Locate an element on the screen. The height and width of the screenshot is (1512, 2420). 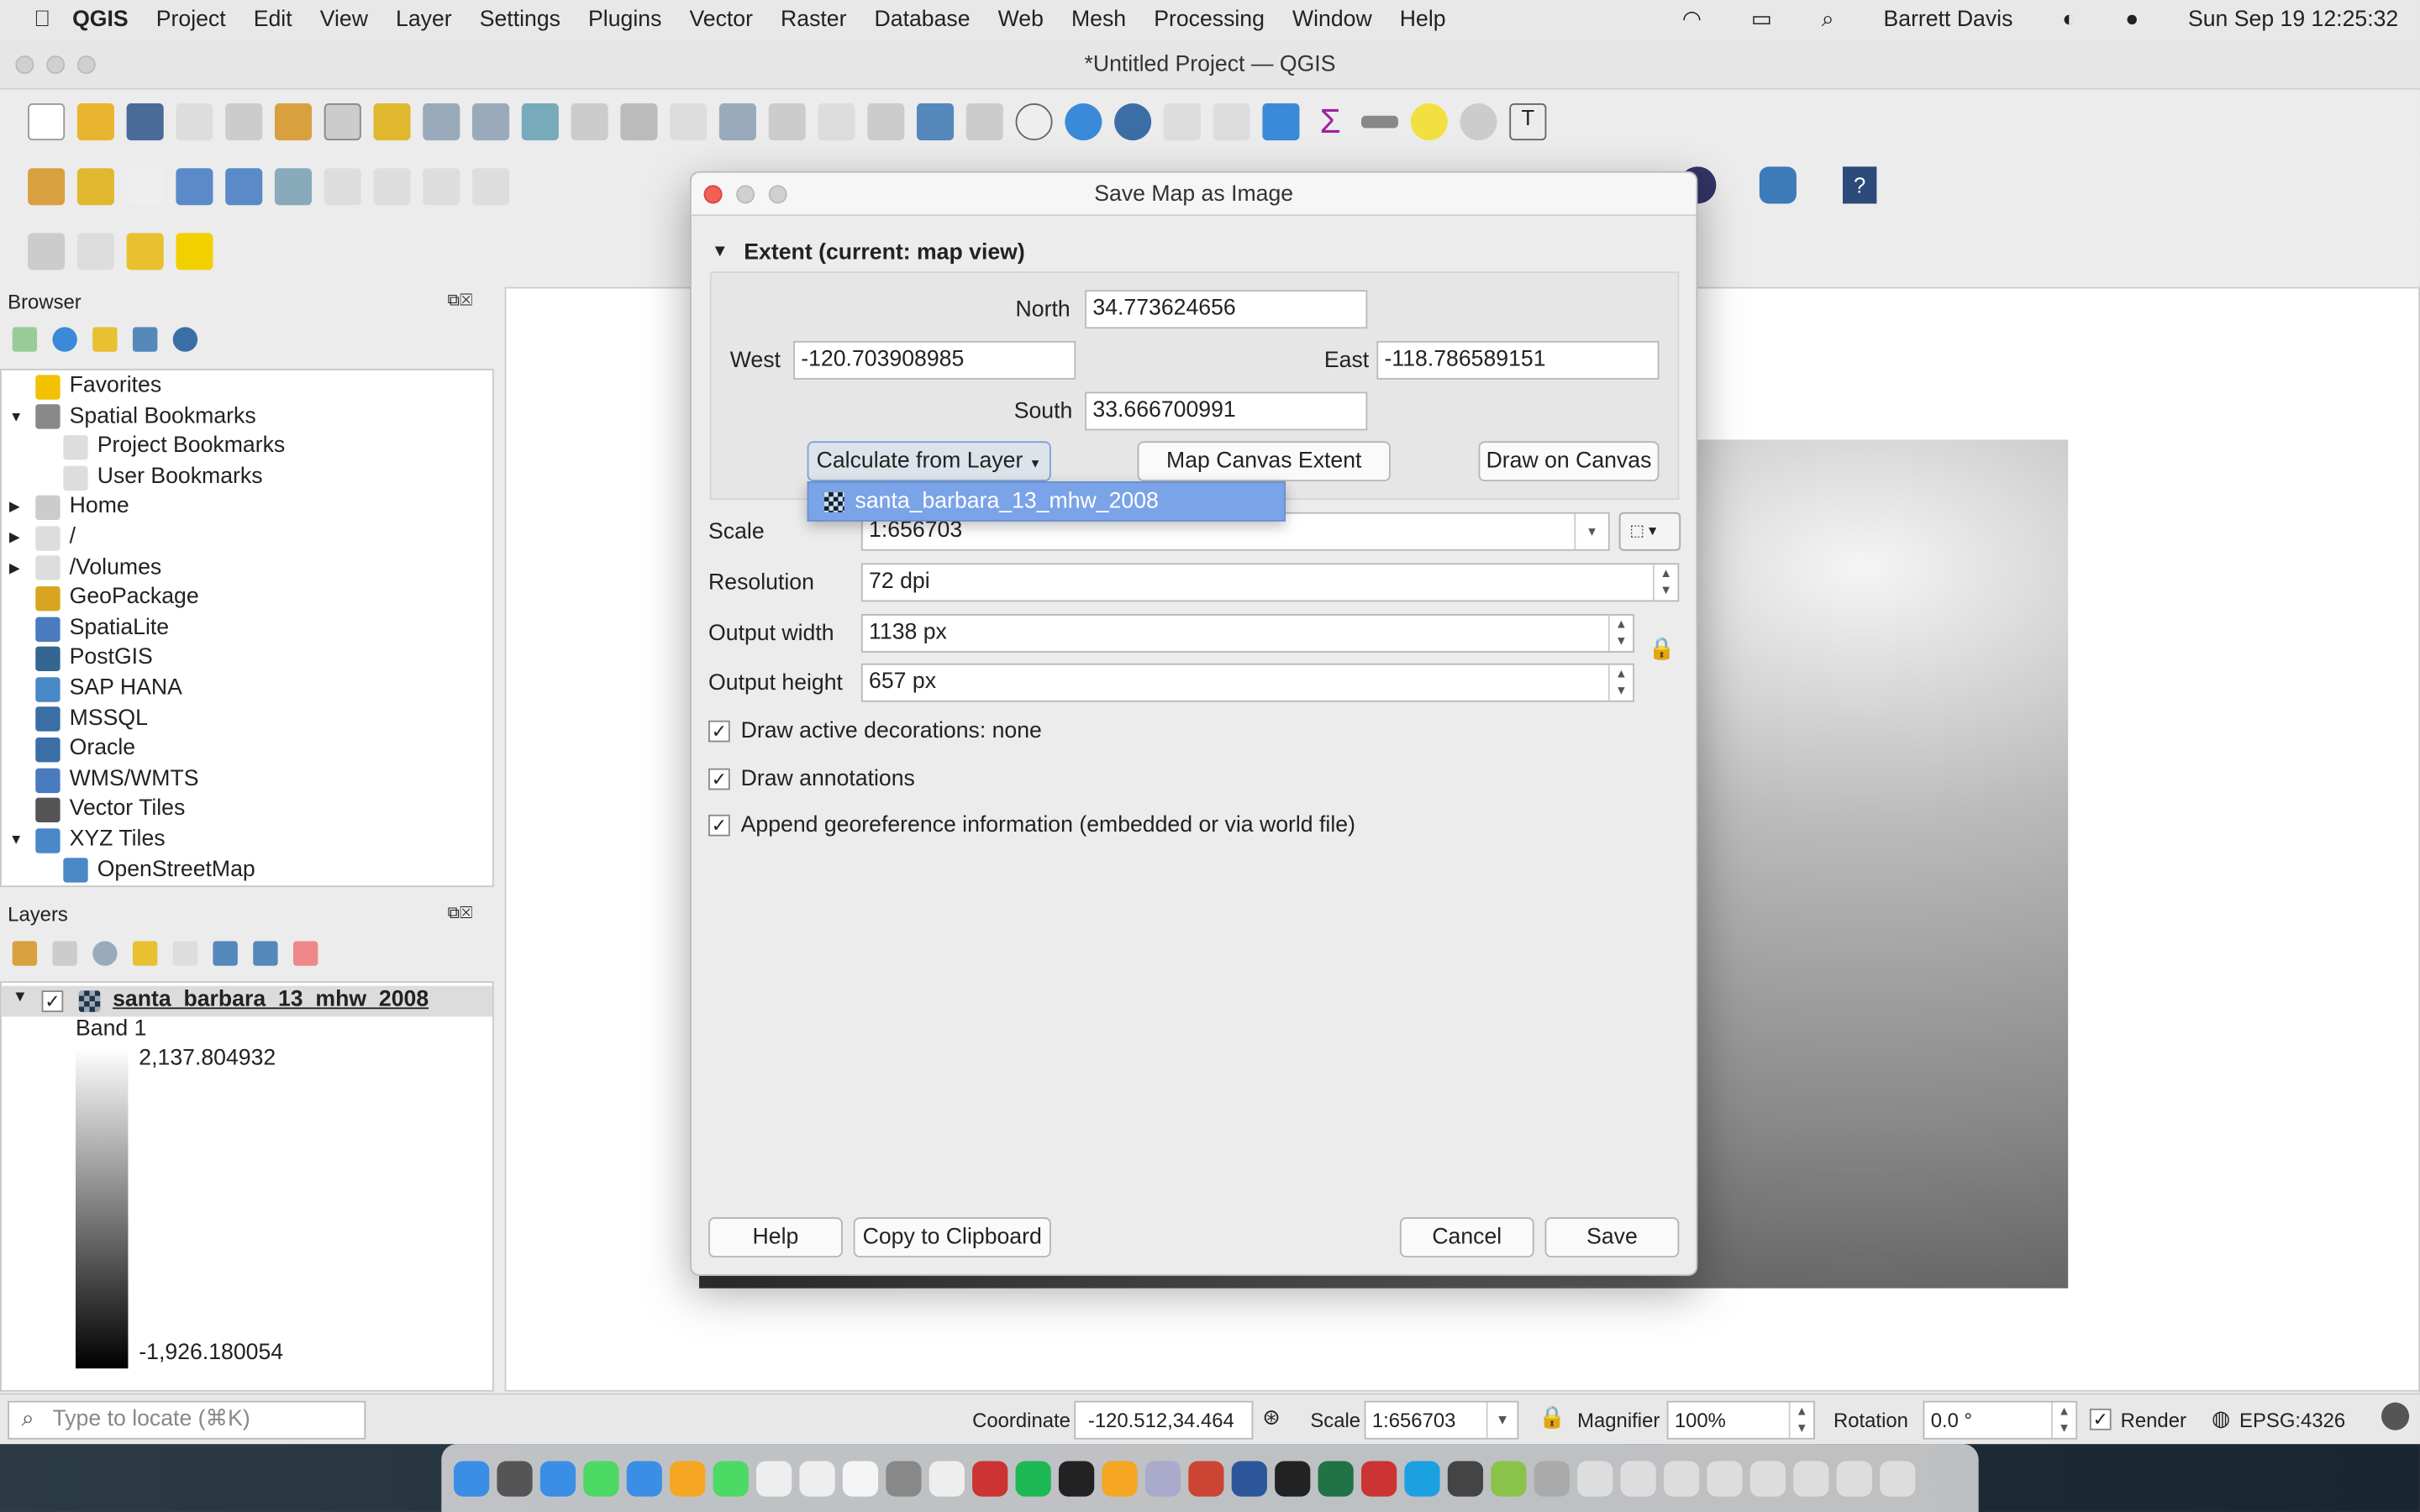
data-source-manager-icon is located at coordinates (47, 187).